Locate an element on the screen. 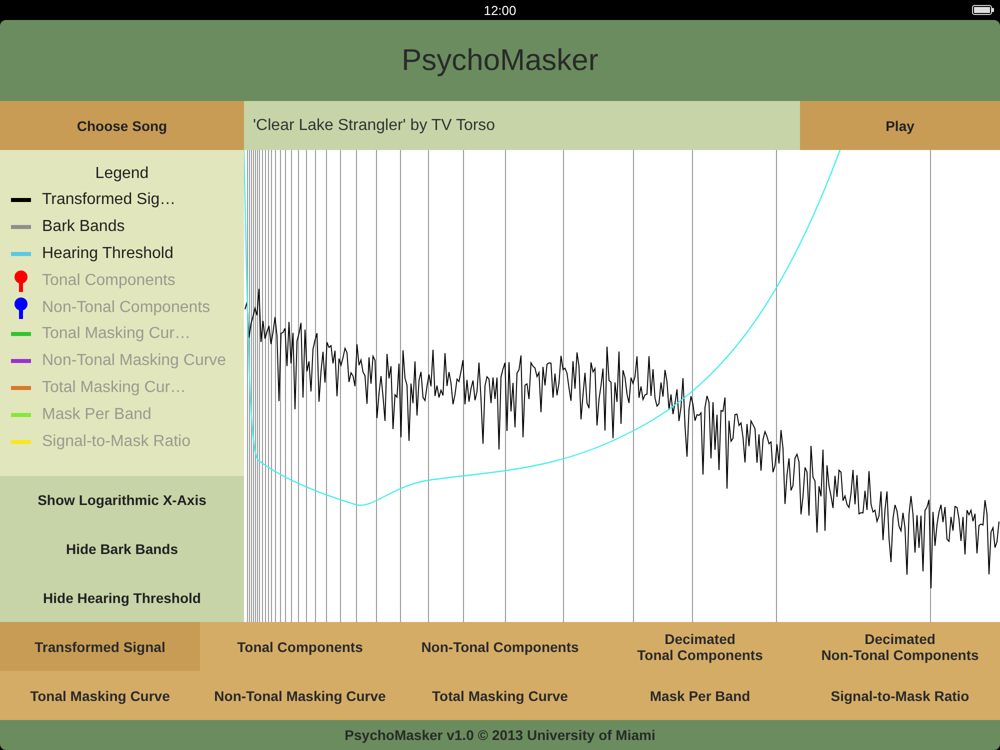 The height and width of the screenshot is (750, 1000). option-button: Show Logarithmic X-Axis is located at coordinates (122, 500).